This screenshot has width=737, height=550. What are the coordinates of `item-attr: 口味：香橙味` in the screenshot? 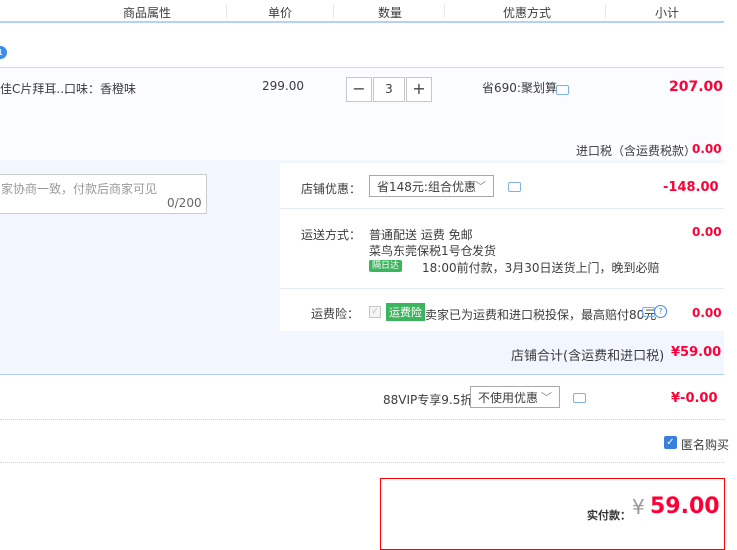 It's located at (100, 89).